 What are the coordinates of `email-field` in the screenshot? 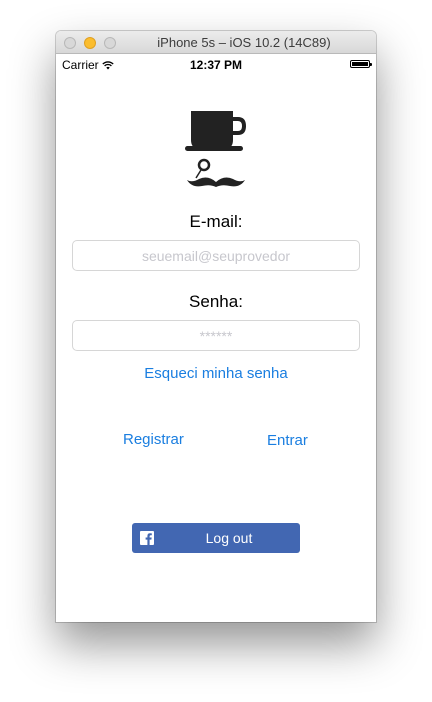 It's located at (216, 255).